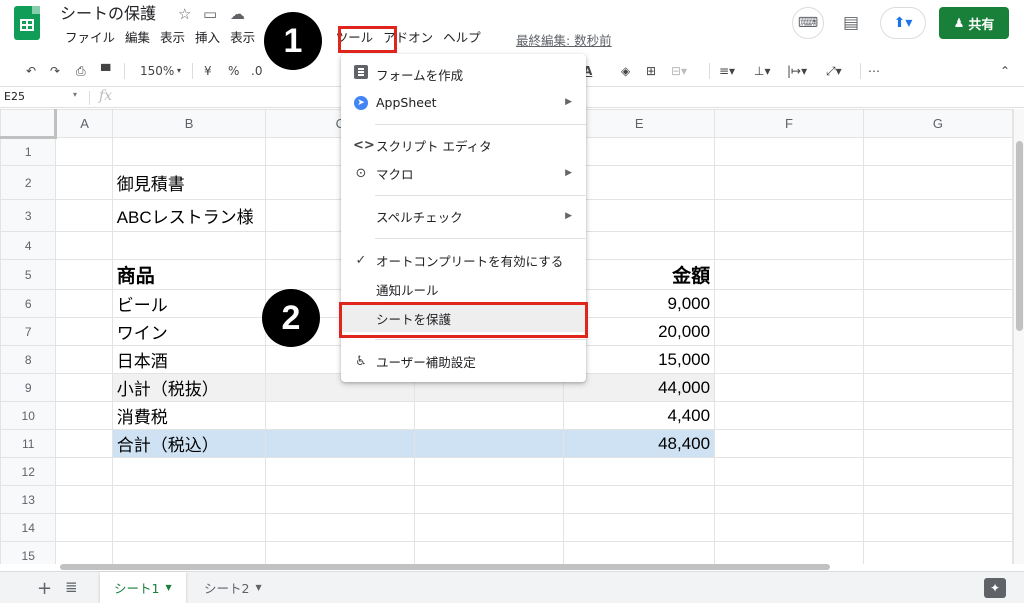 The height and width of the screenshot is (603, 1024). What do you see at coordinates (651, 71) in the screenshot?
I see `borders-icon: ⊞` at bounding box center [651, 71].